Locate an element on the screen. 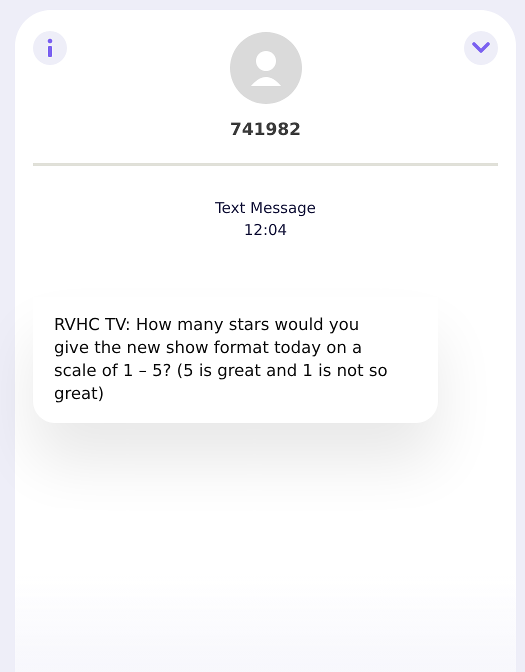 This screenshot has height=672, width=525. message-time: 12:04 is located at coordinates (265, 230).